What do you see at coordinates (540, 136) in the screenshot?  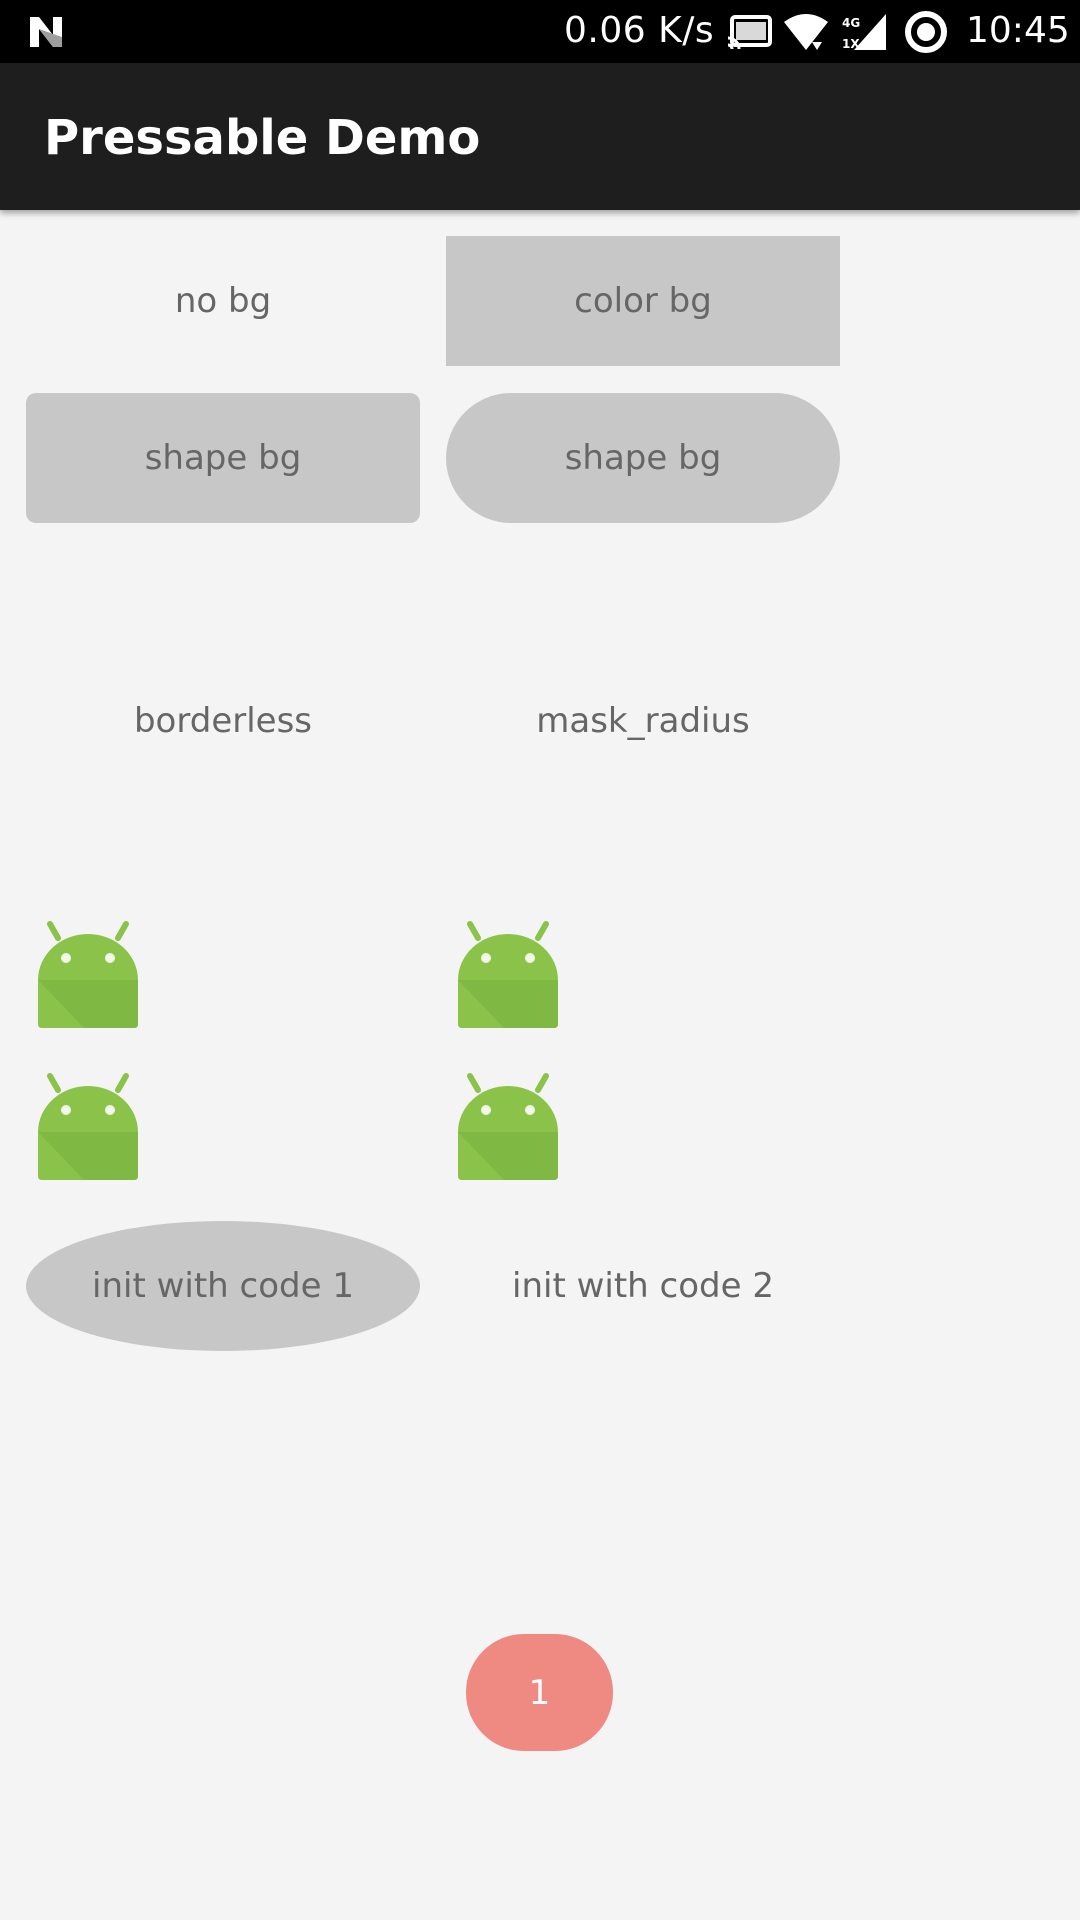 I see `app-bar: Pressable Demo` at bounding box center [540, 136].